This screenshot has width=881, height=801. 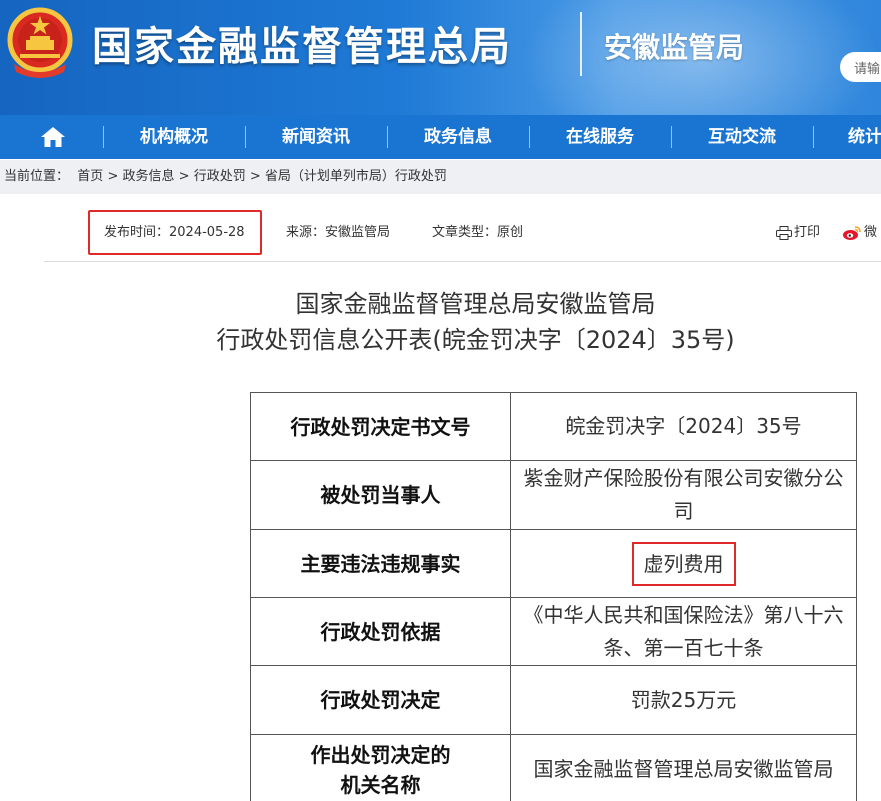 I want to click on source-label: 来源：, so click(x=306, y=232).